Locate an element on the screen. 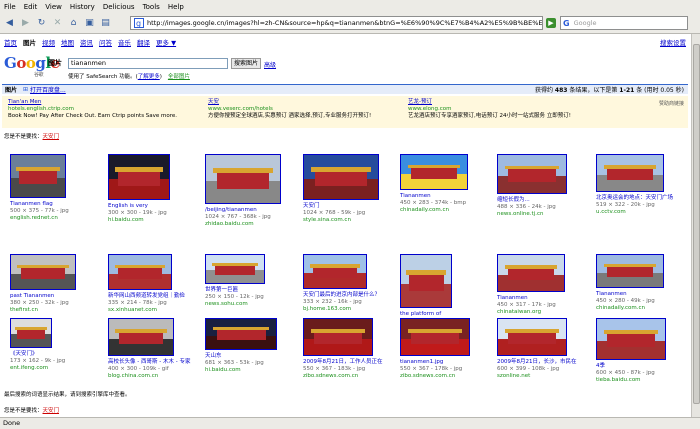 Image resolution: width=700 pixels, height=429 pixels. safesearch-notice: 使用了 SafeSearch 功能。(了解更多) 全部图片 is located at coordinates (129, 76).